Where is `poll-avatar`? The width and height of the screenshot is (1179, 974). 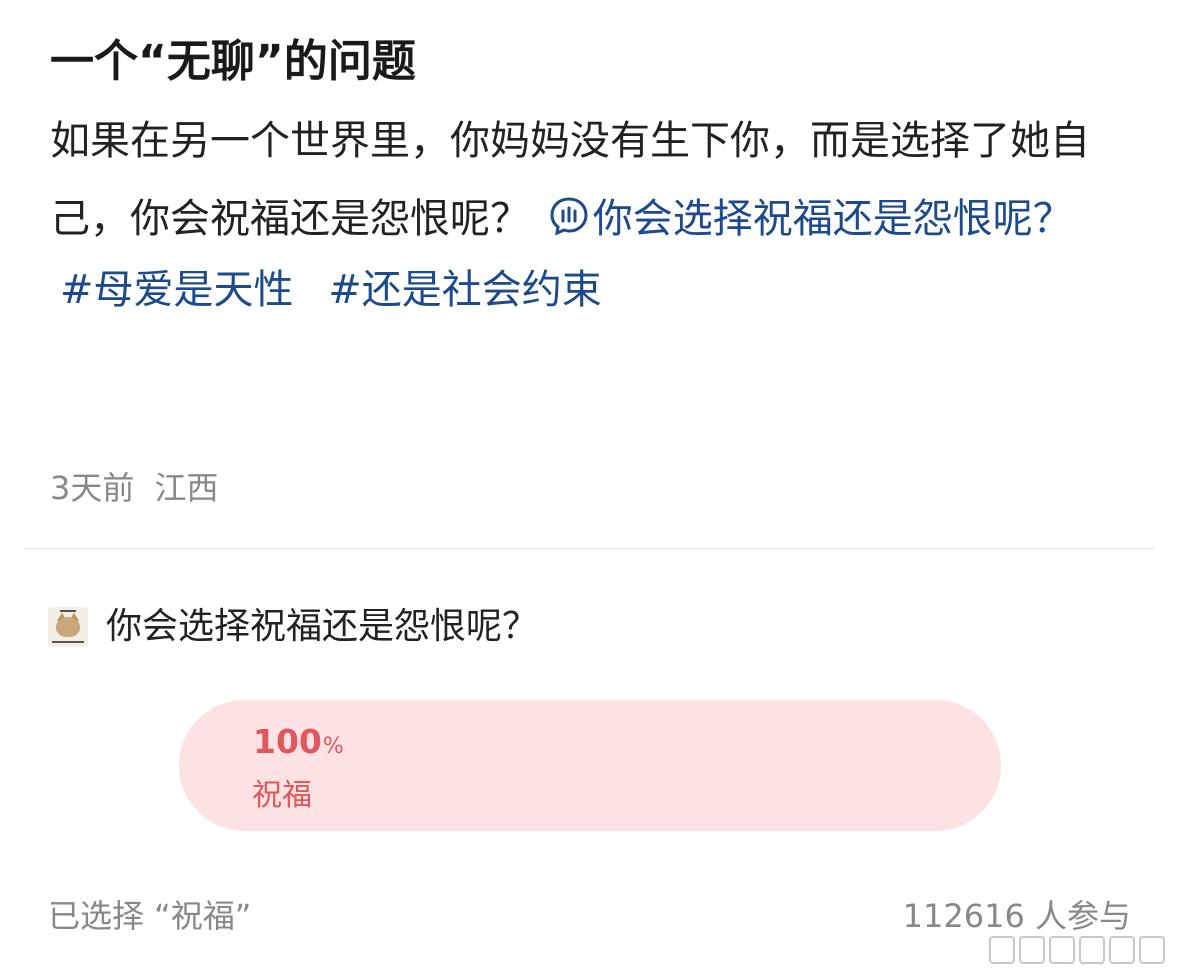 poll-avatar is located at coordinates (68, 627).